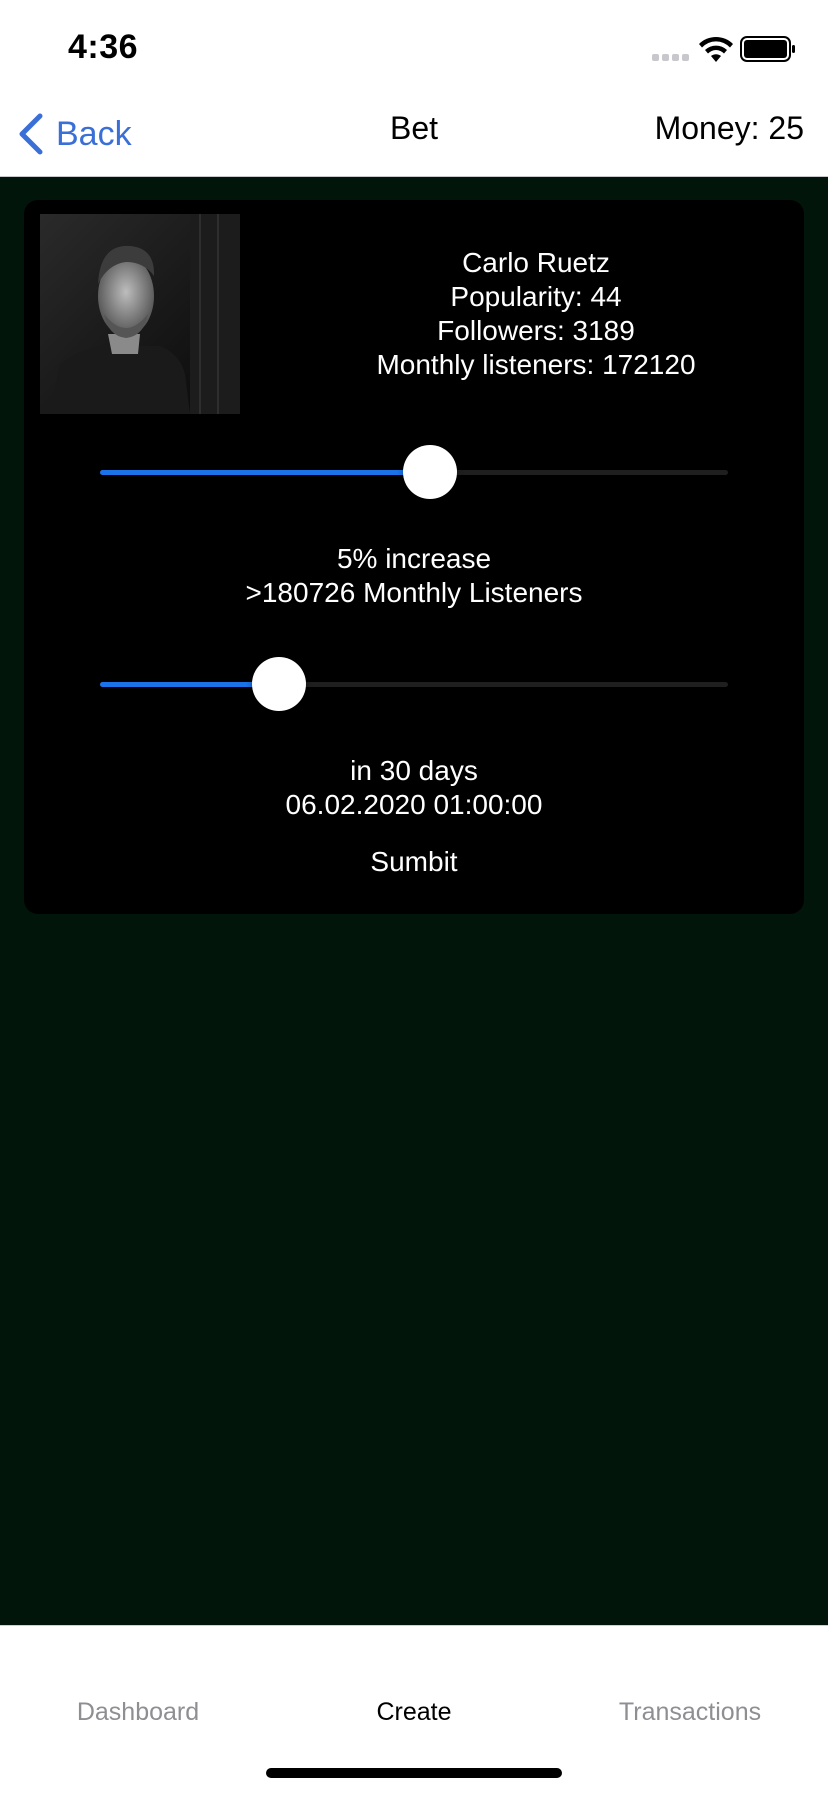 The image size is (828, 1793). Describe the element at coordinates (729, 128) in the screenshot. I see `money-balance: Money: 25` at that location.